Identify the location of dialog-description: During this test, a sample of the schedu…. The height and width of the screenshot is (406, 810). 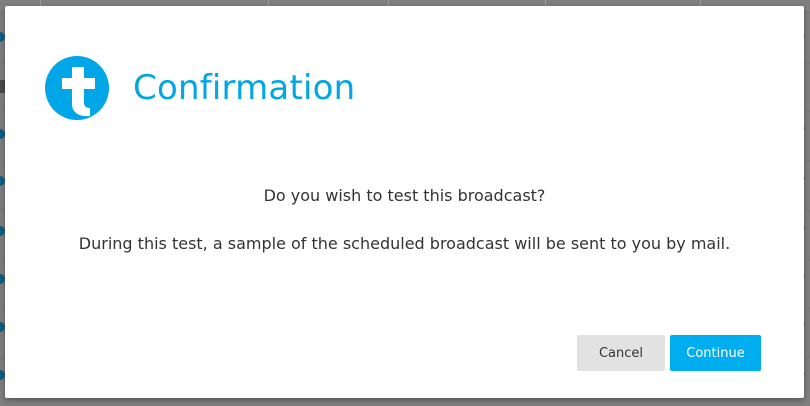
(404, 243).